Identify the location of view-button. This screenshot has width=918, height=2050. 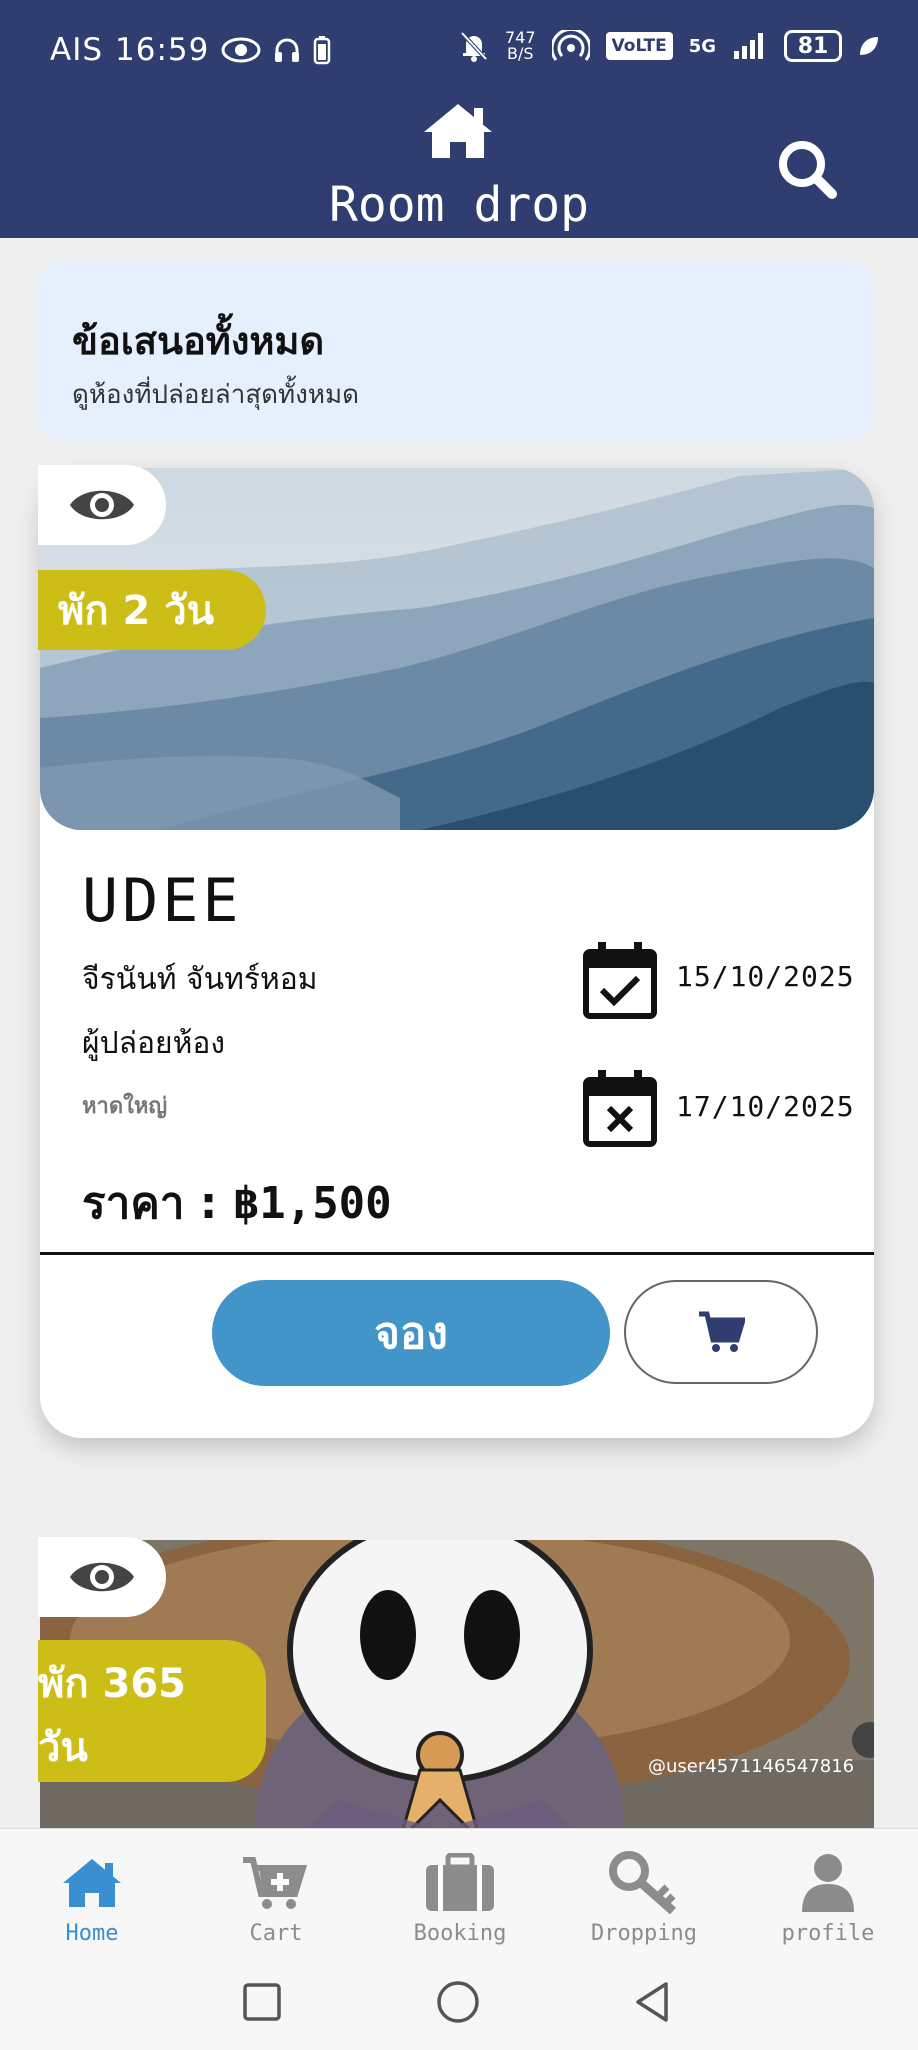
(102, 505).